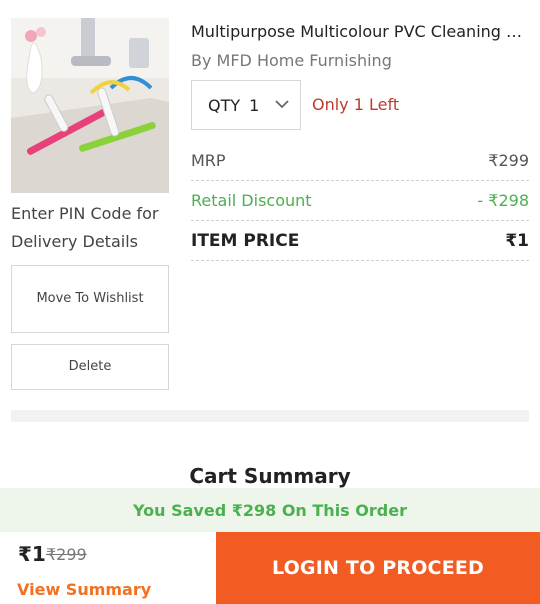  What do you see at coordinates (356, 104) in the screenshot?
I see `stock-status: Only 1 Left` at bounding box center [356, 104].